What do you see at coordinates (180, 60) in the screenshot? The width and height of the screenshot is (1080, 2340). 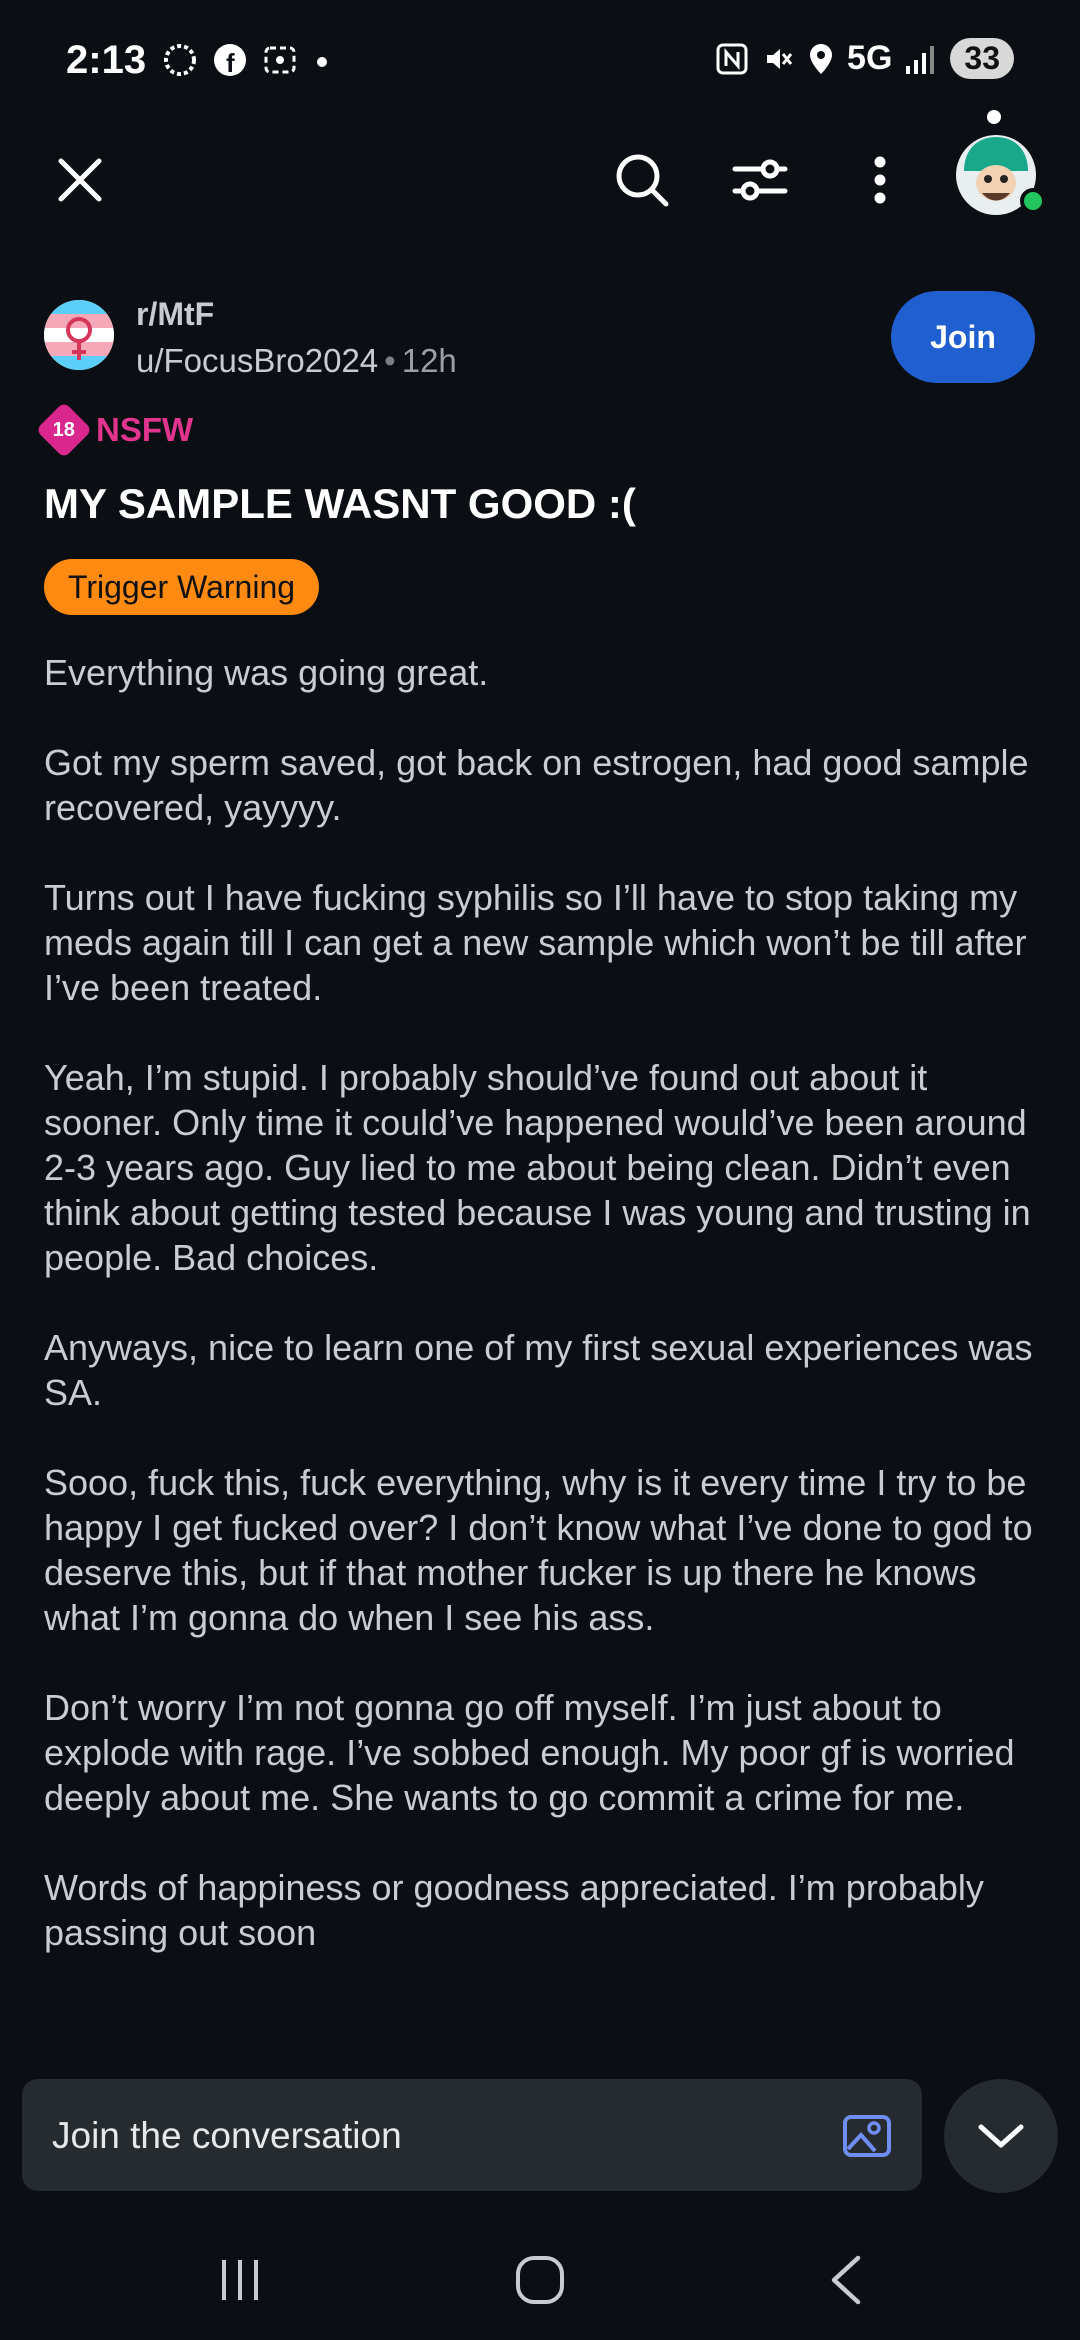 I see `chat-bubble-icon` at bounding box center [180, 60].